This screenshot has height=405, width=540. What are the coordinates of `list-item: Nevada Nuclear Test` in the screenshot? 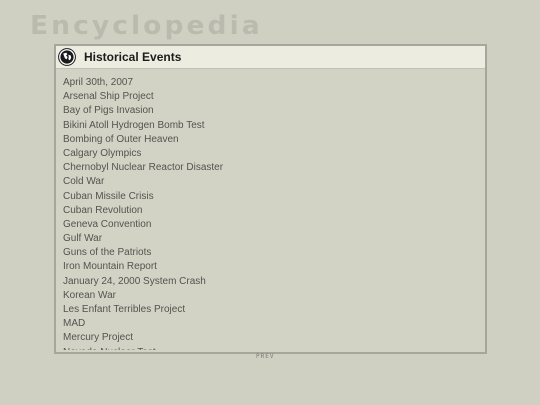 It's located at (268, 348).